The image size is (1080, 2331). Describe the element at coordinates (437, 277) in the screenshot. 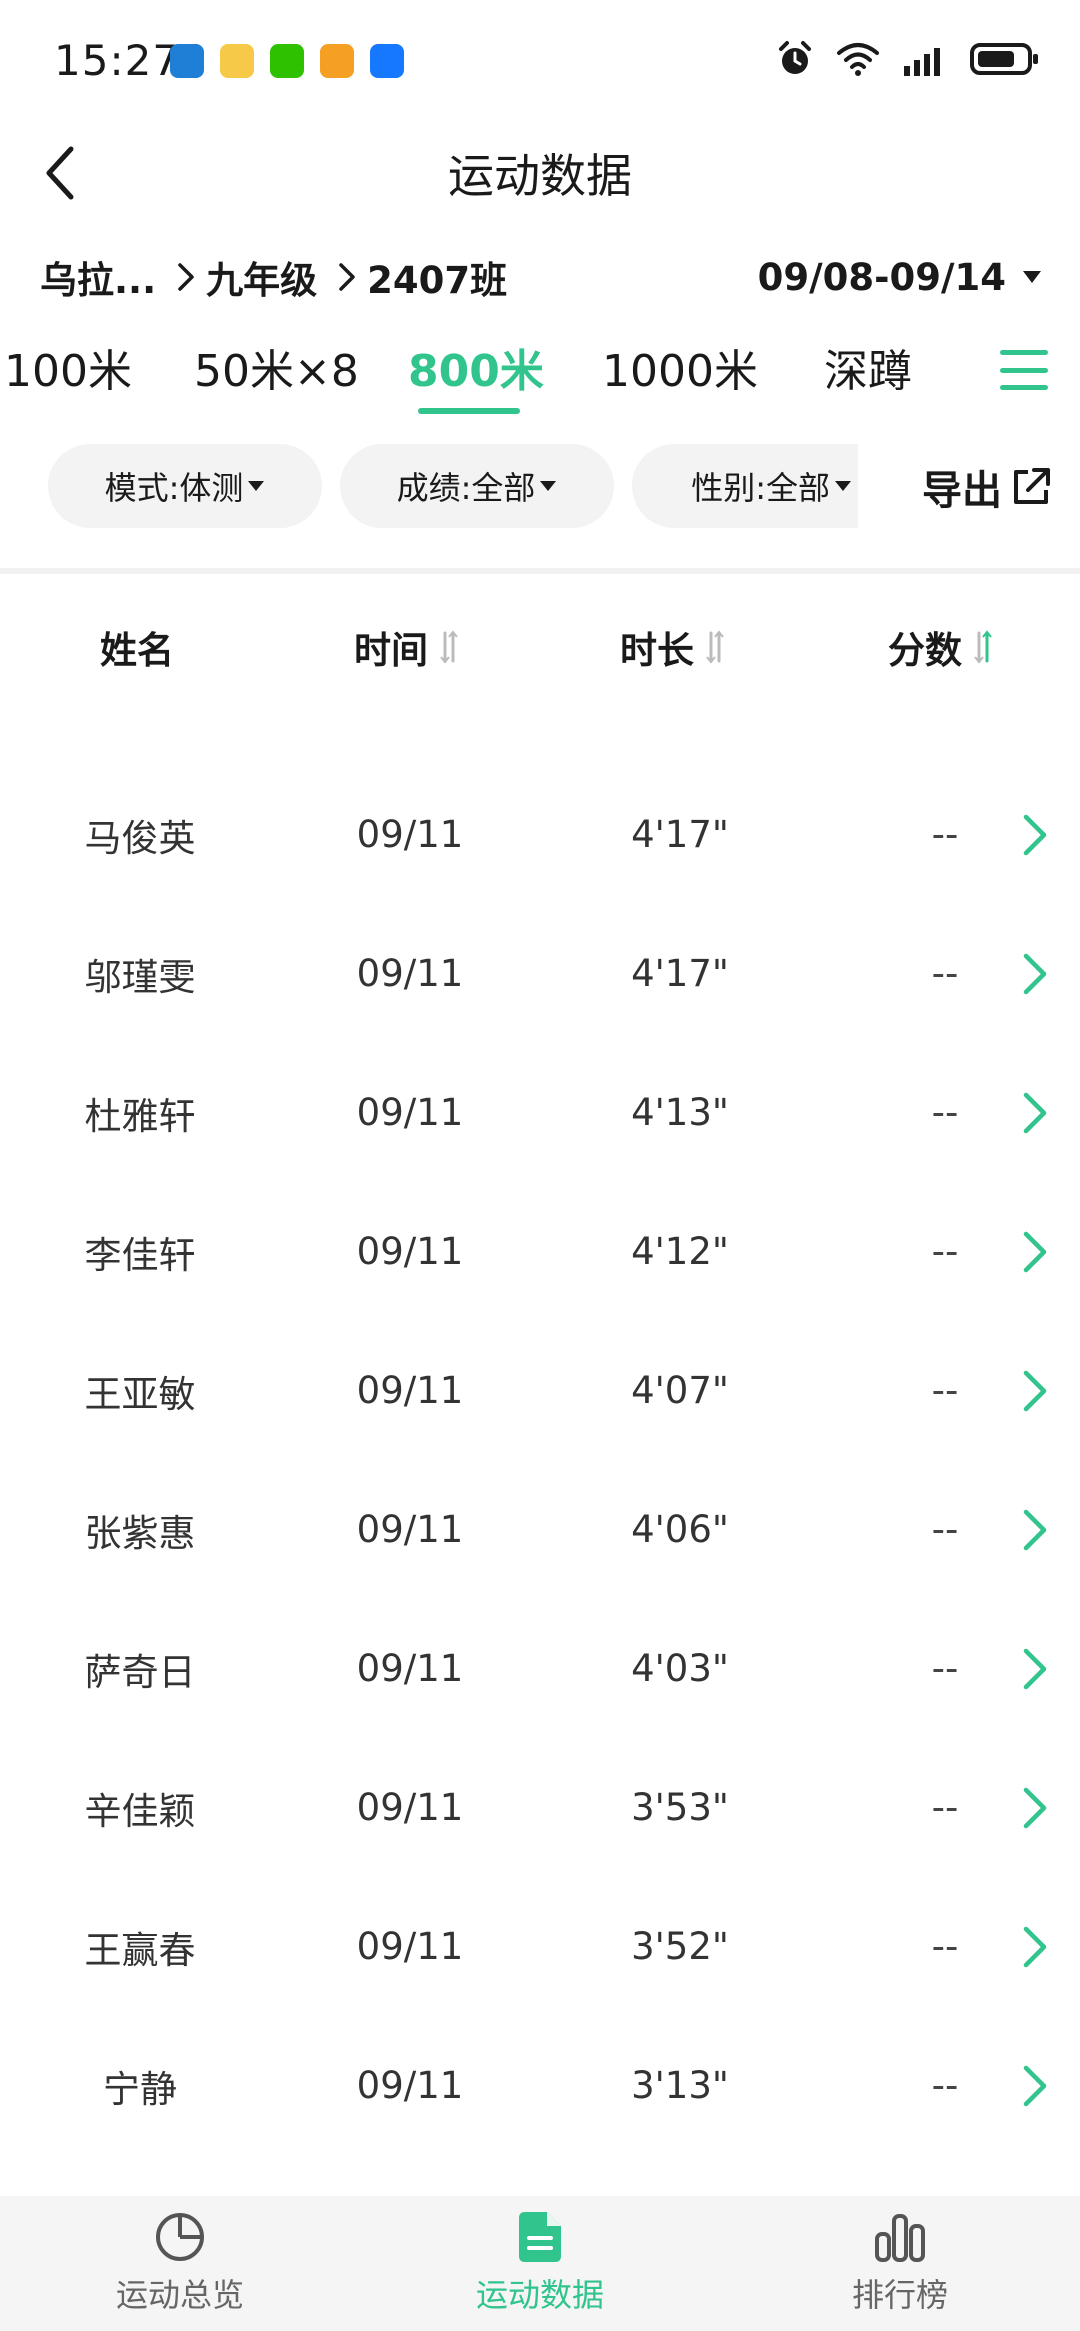

I see `breadcrumb-class: 2407班` at that location.